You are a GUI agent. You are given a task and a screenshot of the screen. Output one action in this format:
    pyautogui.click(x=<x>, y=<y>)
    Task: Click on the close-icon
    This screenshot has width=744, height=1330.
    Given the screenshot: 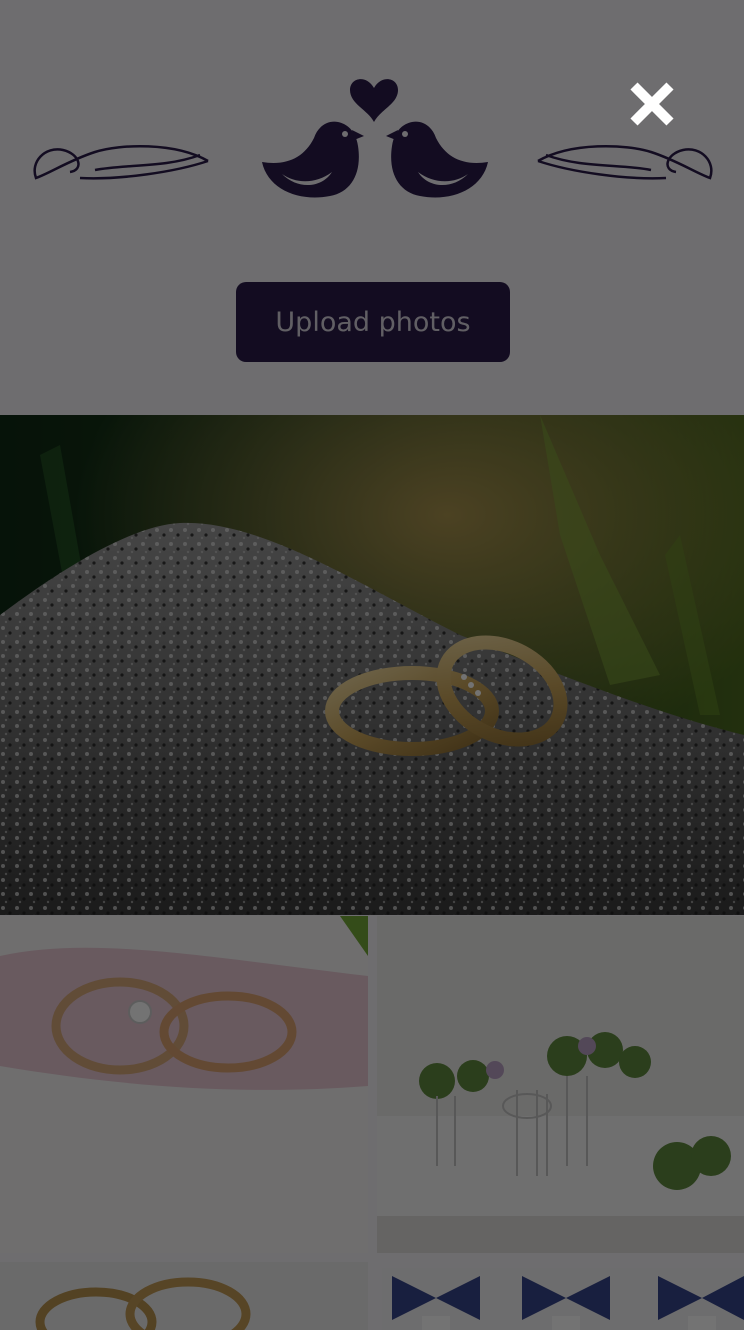 What is the action you would take?
    pyautogui.click(x=652, y=104)
    